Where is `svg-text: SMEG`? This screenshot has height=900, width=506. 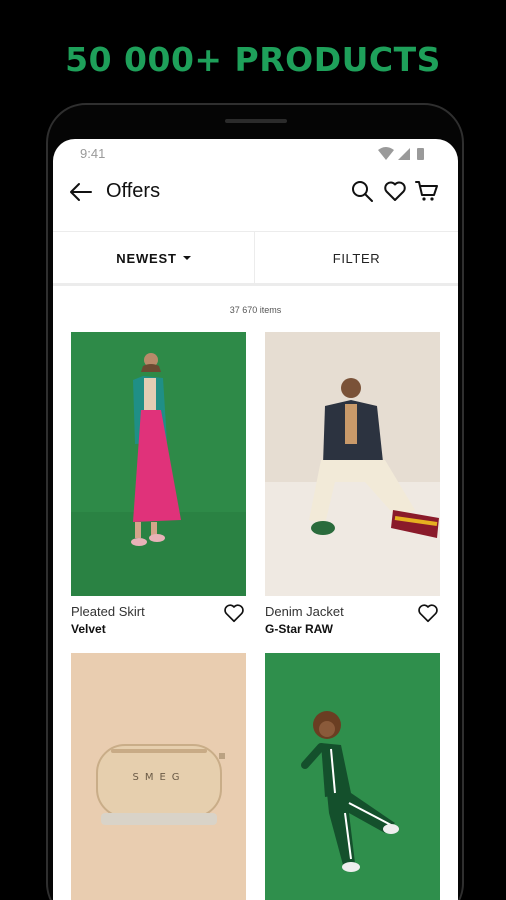 svg-text: SMEG is located at coordinates (158, 777).